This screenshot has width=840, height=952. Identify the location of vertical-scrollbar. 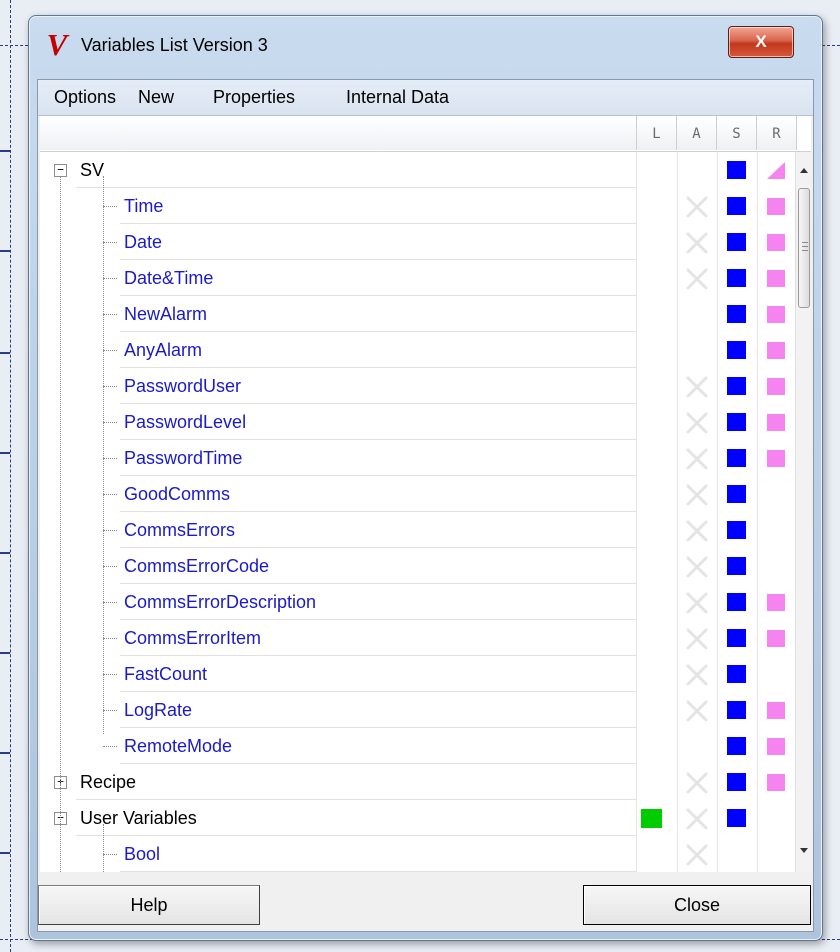
(803, 512).